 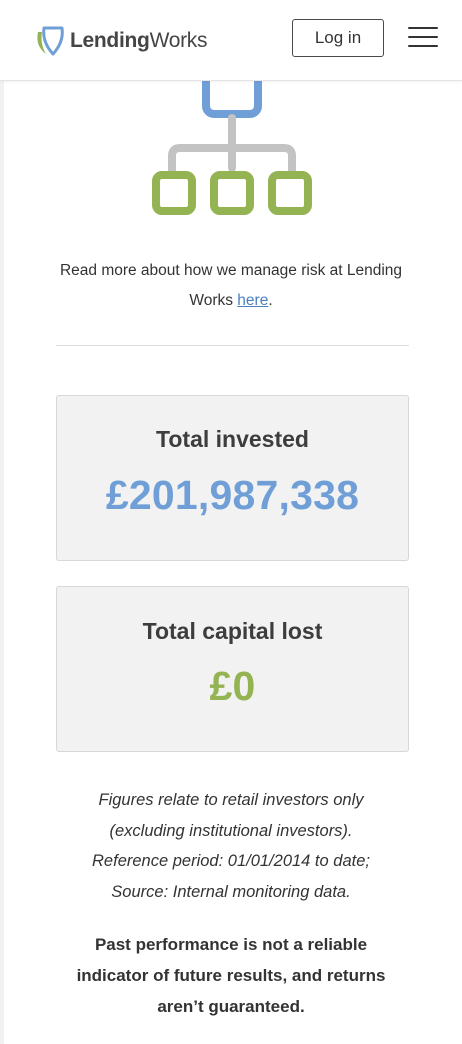 What do you see at coordinates (2, 522) in the screenshot?
I see `page-left-edge` at bounding box center [2, 522].